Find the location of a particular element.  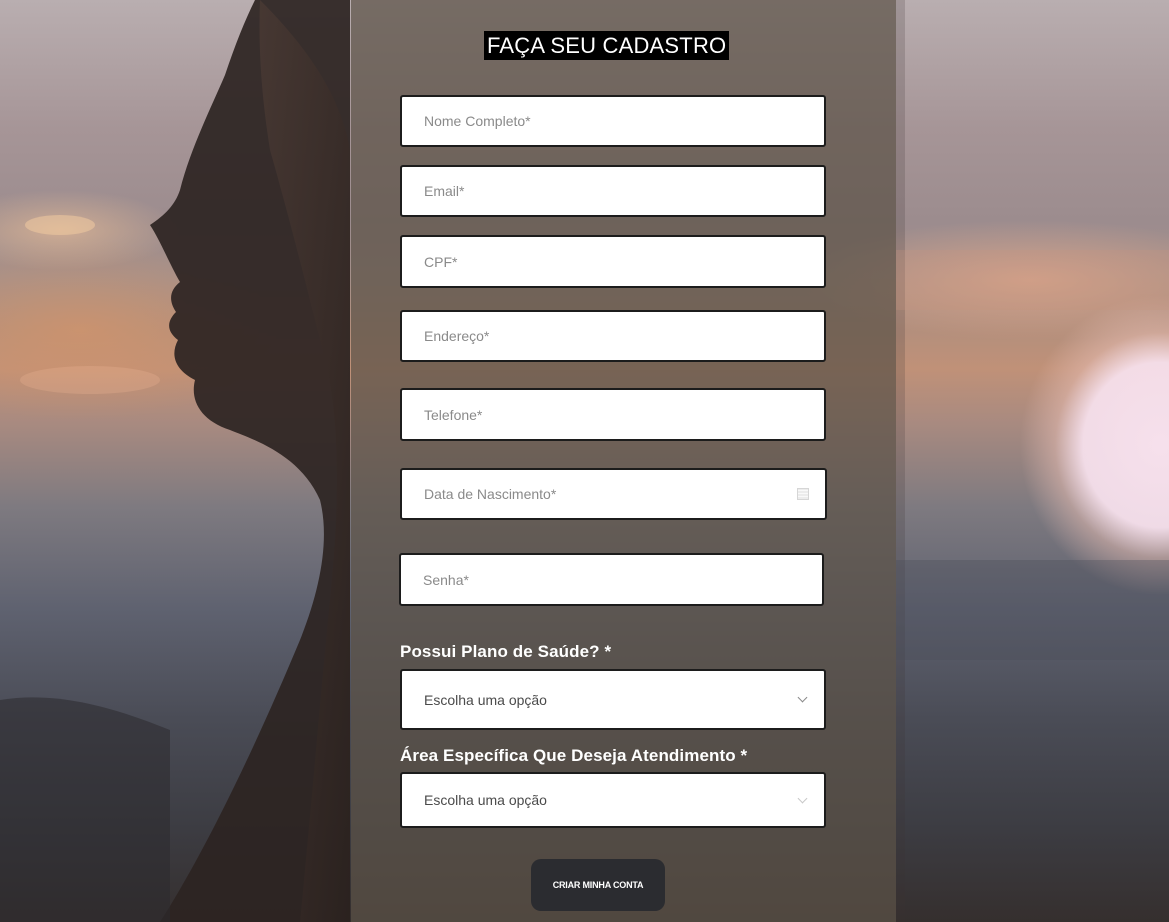

birthdate-input is located at coordinates (610, 494).